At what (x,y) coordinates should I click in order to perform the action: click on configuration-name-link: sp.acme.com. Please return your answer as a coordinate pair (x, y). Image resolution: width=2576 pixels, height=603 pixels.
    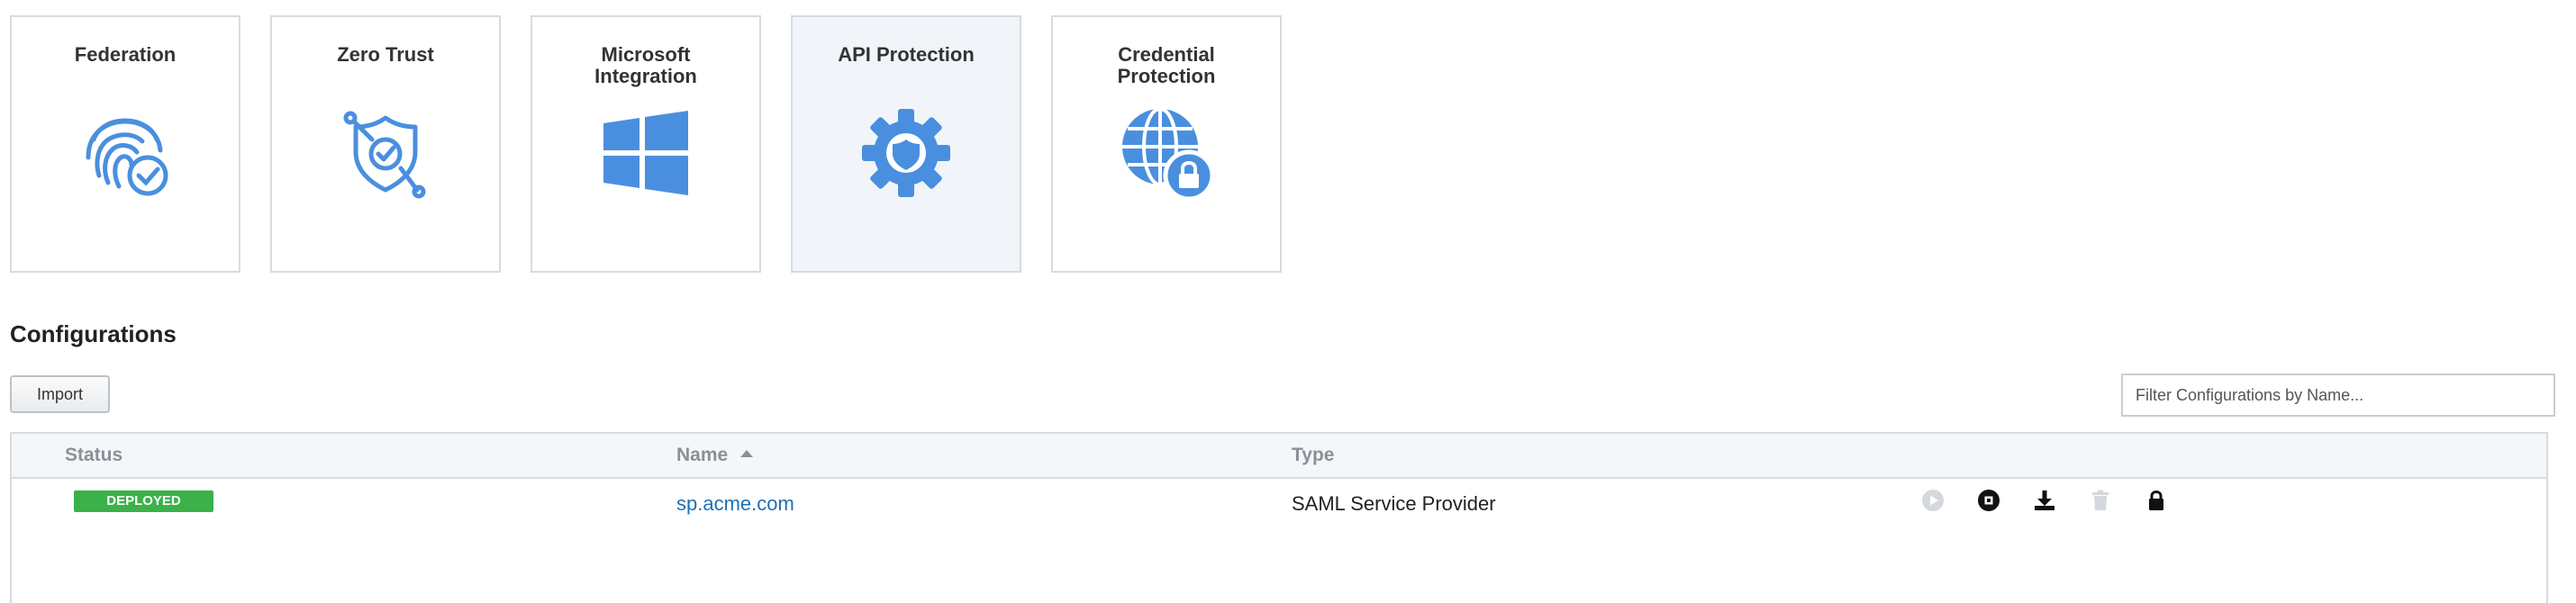
    Looking at the image, I should click on (735, 504).